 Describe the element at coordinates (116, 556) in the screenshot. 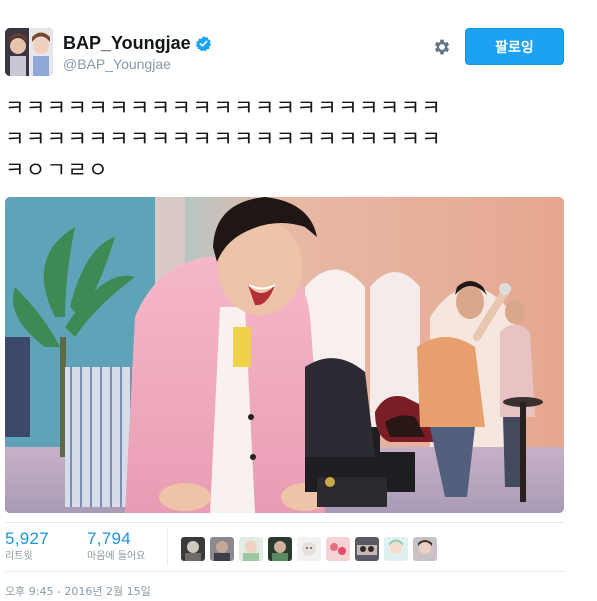

I see `like-label: 마음에 들어요` at that location.